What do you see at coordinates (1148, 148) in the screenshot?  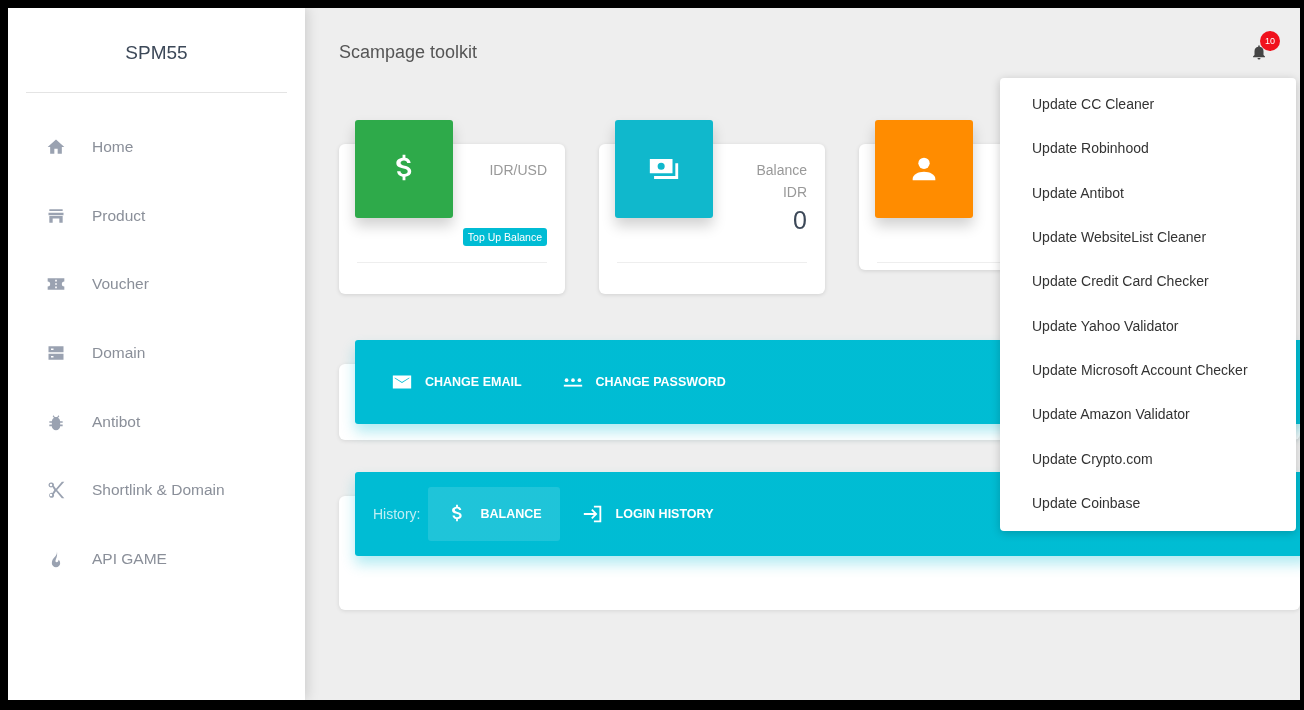 I see `notification-item: Update Robinhood` at bounding box center [1148, 148].